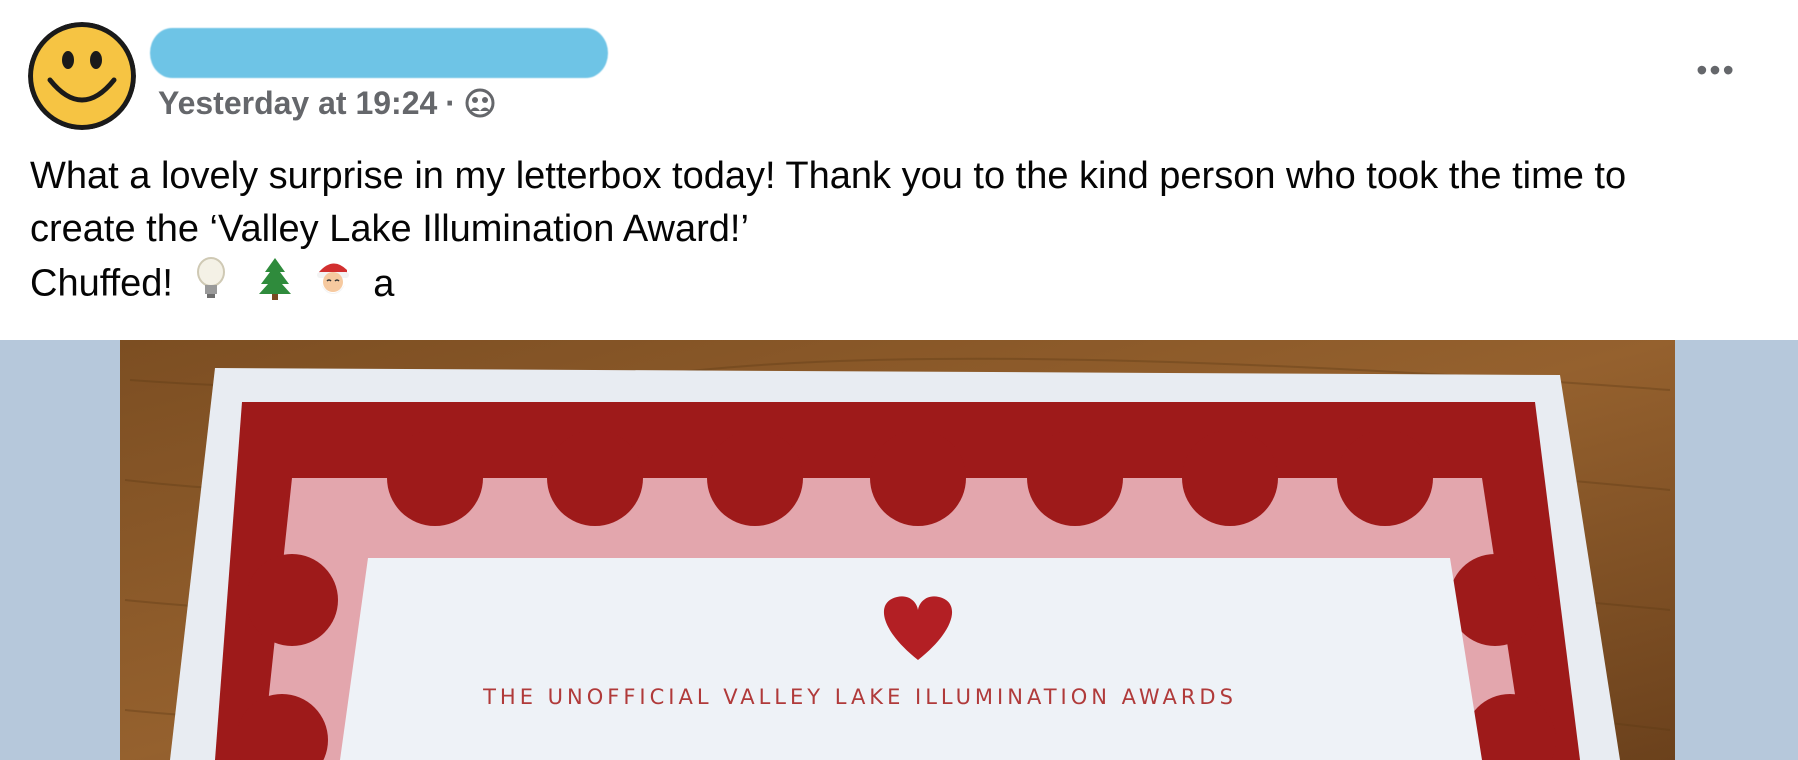 Image resolution: width=1798 pixels, height=760 pixels. What do you see at coordinates (379, 53) in the screenshot?
I see `author-name-redacted` at bounding box center [379, 53].